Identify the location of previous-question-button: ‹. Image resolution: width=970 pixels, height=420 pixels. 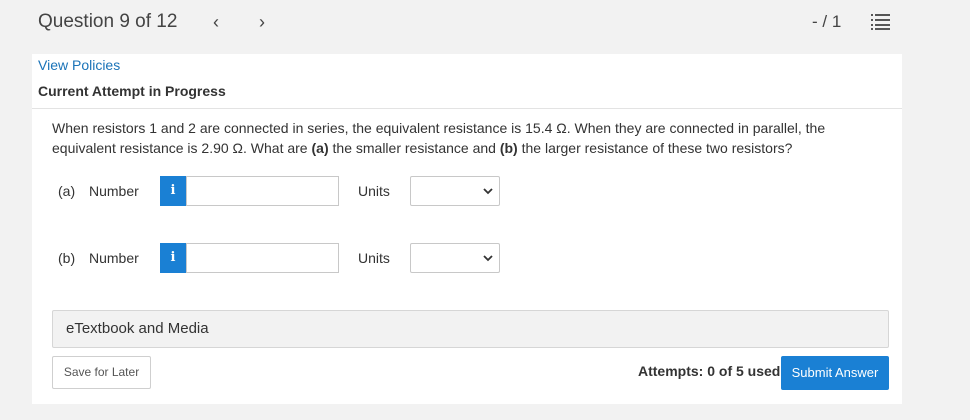
(216, 22).